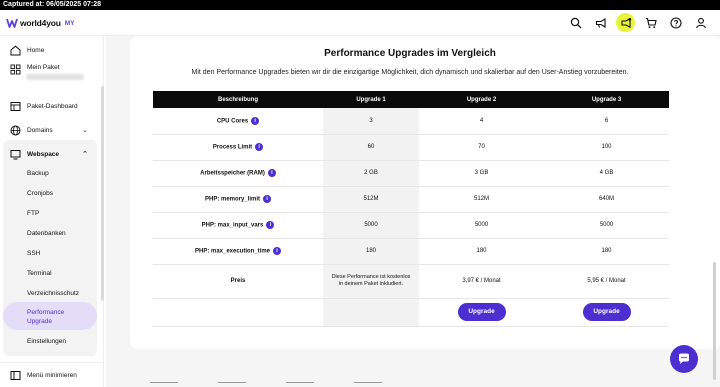 The height and width of the screenshot is (387, 720). Describe the element at coordinates (15, 106) in the screenshot. I see `dashboard-icon` at that location.